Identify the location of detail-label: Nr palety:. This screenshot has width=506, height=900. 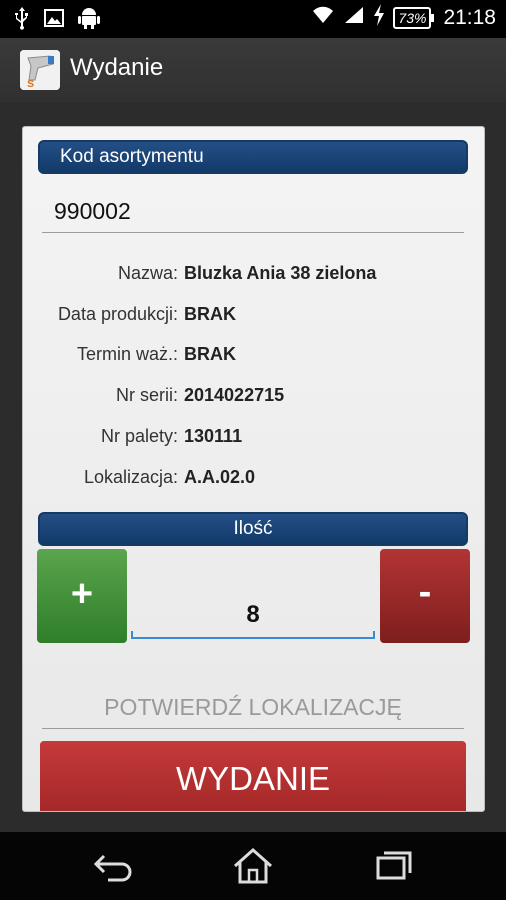
(139, 436).